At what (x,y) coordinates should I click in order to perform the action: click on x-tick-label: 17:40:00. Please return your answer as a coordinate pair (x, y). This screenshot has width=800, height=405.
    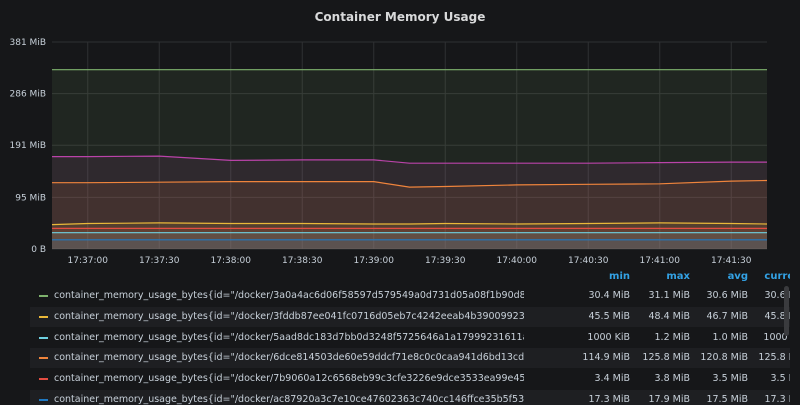
    Looking at the image, I should click on (517, 261).